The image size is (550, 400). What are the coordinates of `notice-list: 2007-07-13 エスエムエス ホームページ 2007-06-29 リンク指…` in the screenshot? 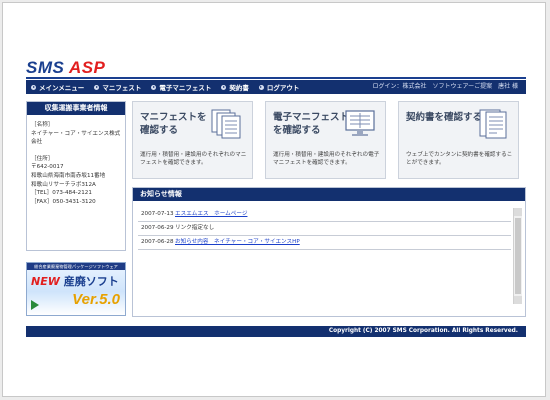 It's located at (324, 229).